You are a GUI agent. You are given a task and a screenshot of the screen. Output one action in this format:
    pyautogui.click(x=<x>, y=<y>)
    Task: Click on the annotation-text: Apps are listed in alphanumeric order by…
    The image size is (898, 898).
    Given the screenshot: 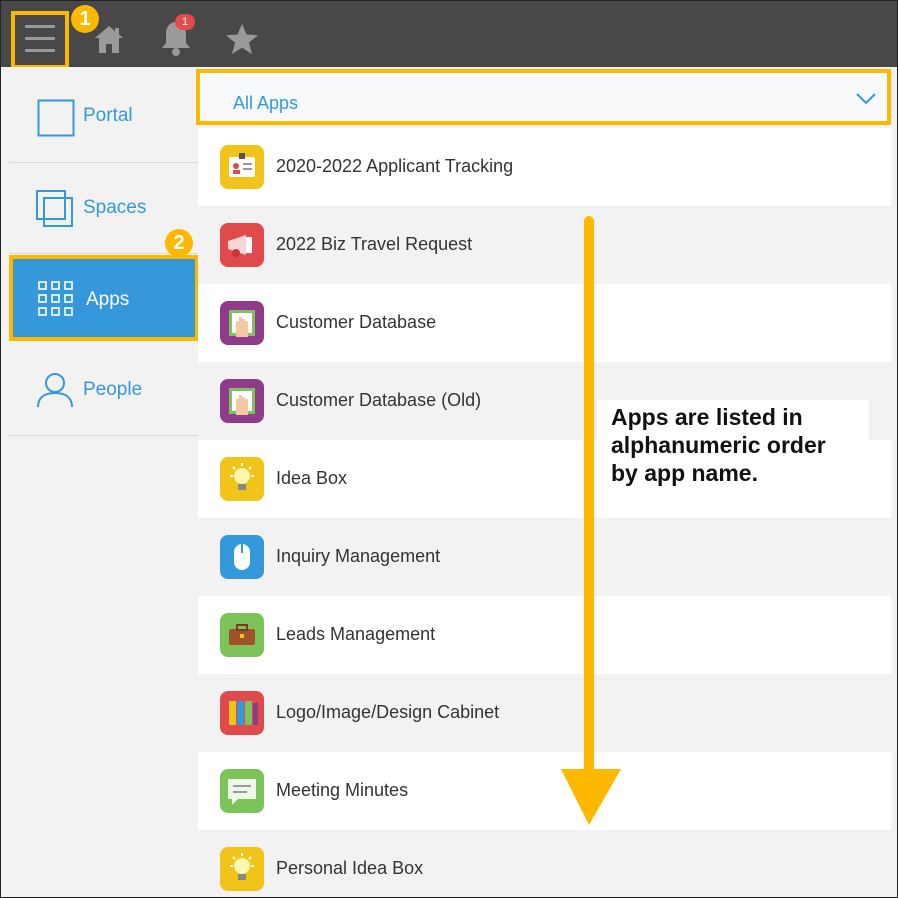 What is the action you would take?
    pyautogui.click(x=736, y=445)
    